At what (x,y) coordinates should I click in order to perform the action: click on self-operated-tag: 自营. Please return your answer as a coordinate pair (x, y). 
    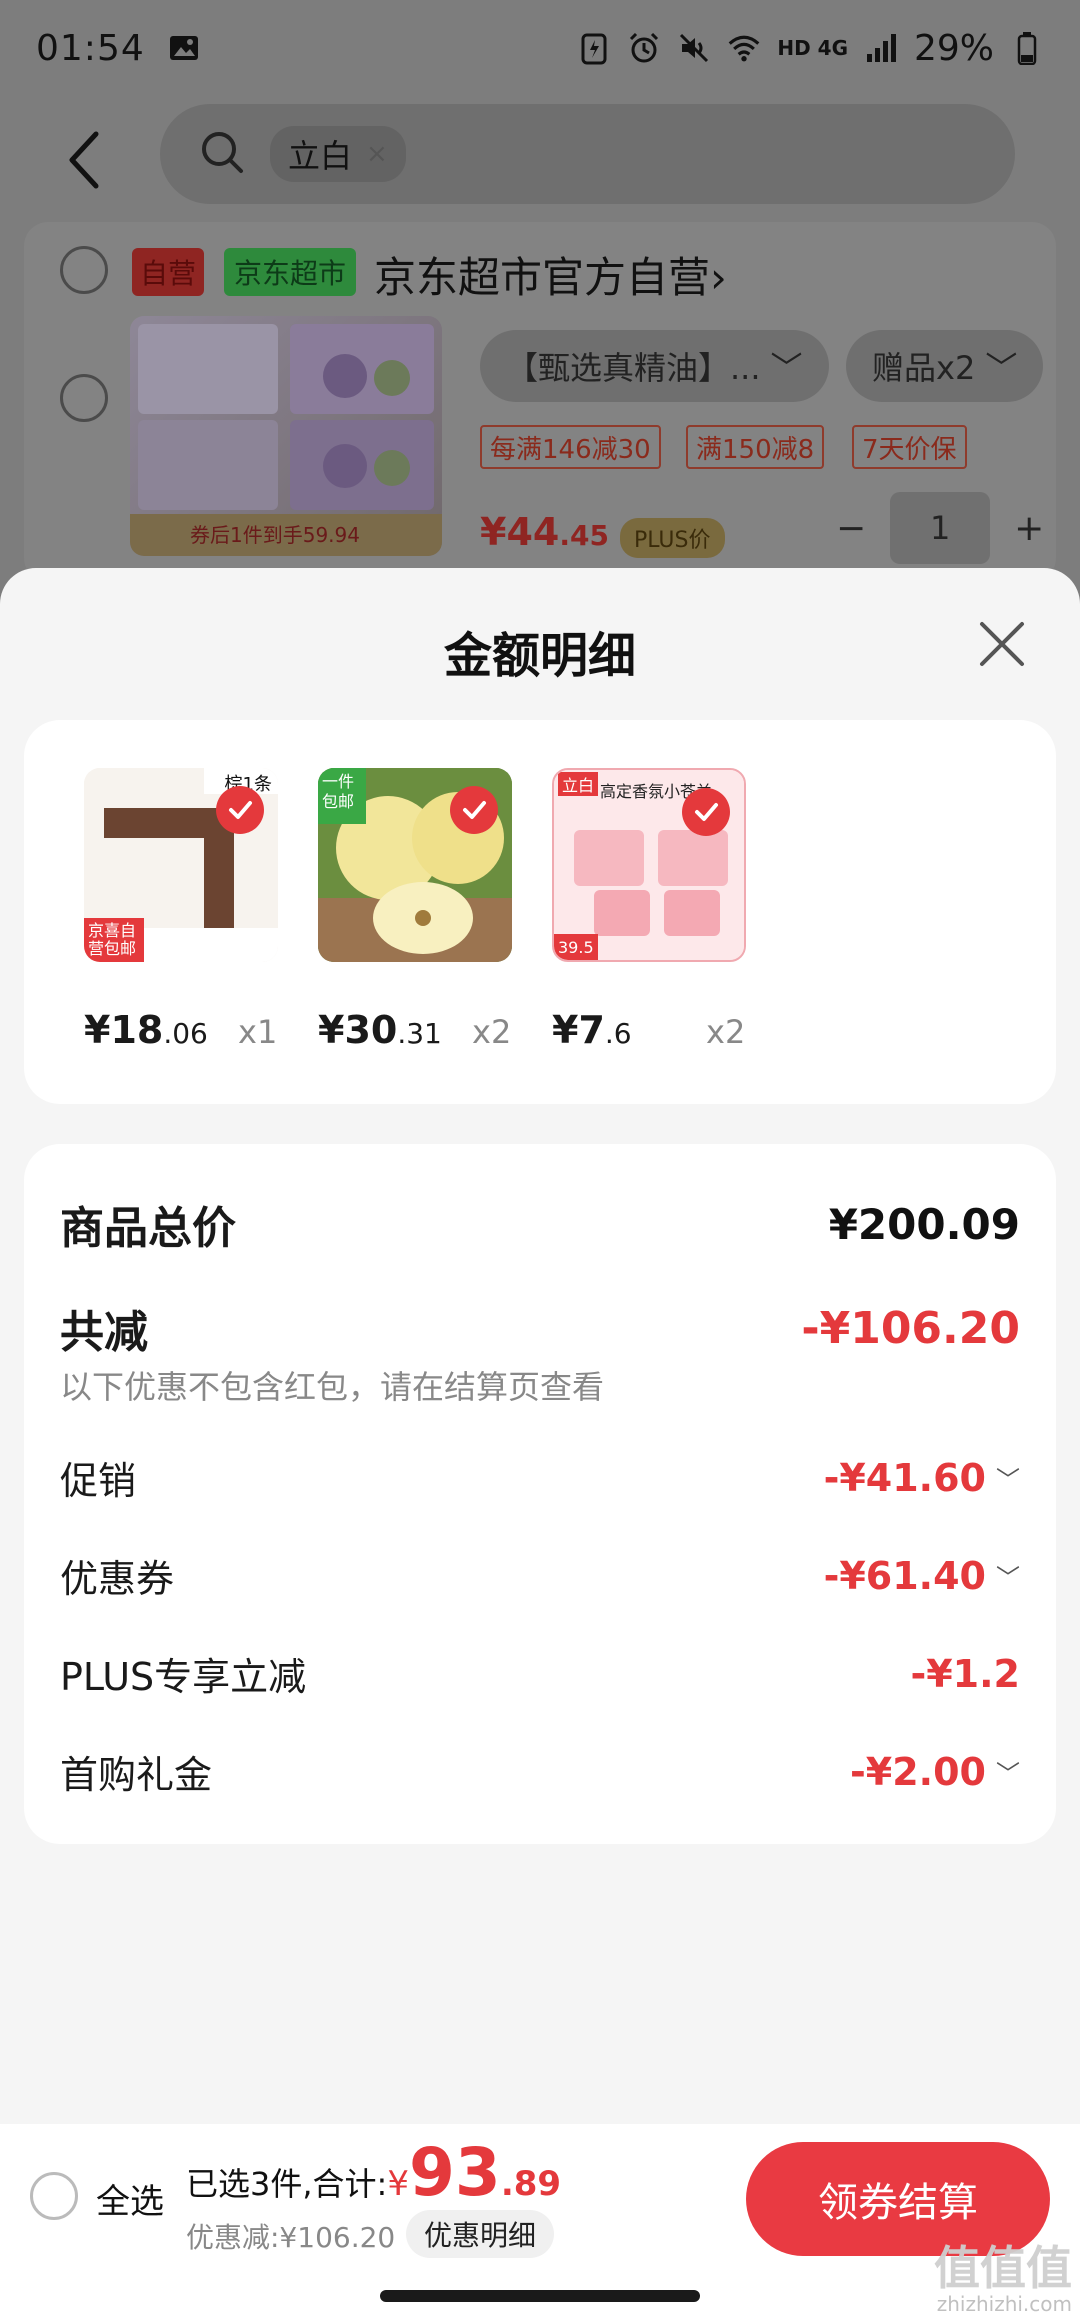
    Looking at the image, I should click on (168, 272).